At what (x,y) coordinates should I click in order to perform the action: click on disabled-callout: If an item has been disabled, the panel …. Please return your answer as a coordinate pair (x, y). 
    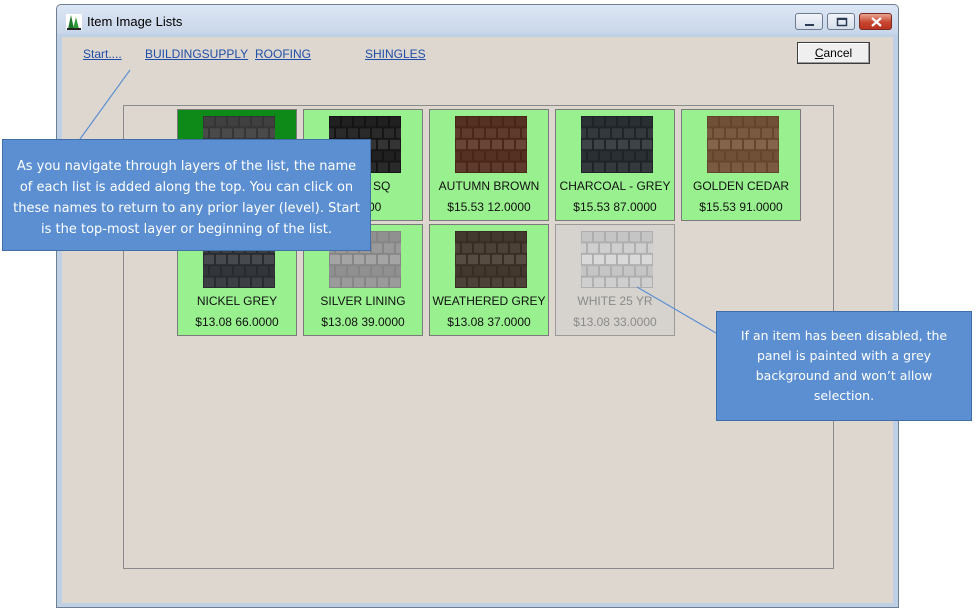
    Looking at the image, I should click on (844, 366).